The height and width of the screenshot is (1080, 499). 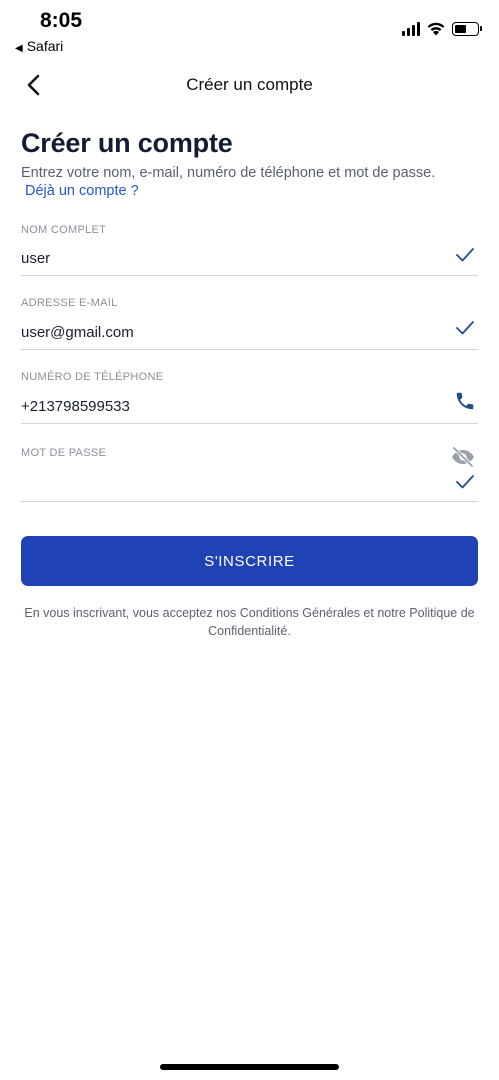 What do you see at coordinates (249, 1067) in the screenshot?
I see `home-indicator` at bounding box center [249, 1067].